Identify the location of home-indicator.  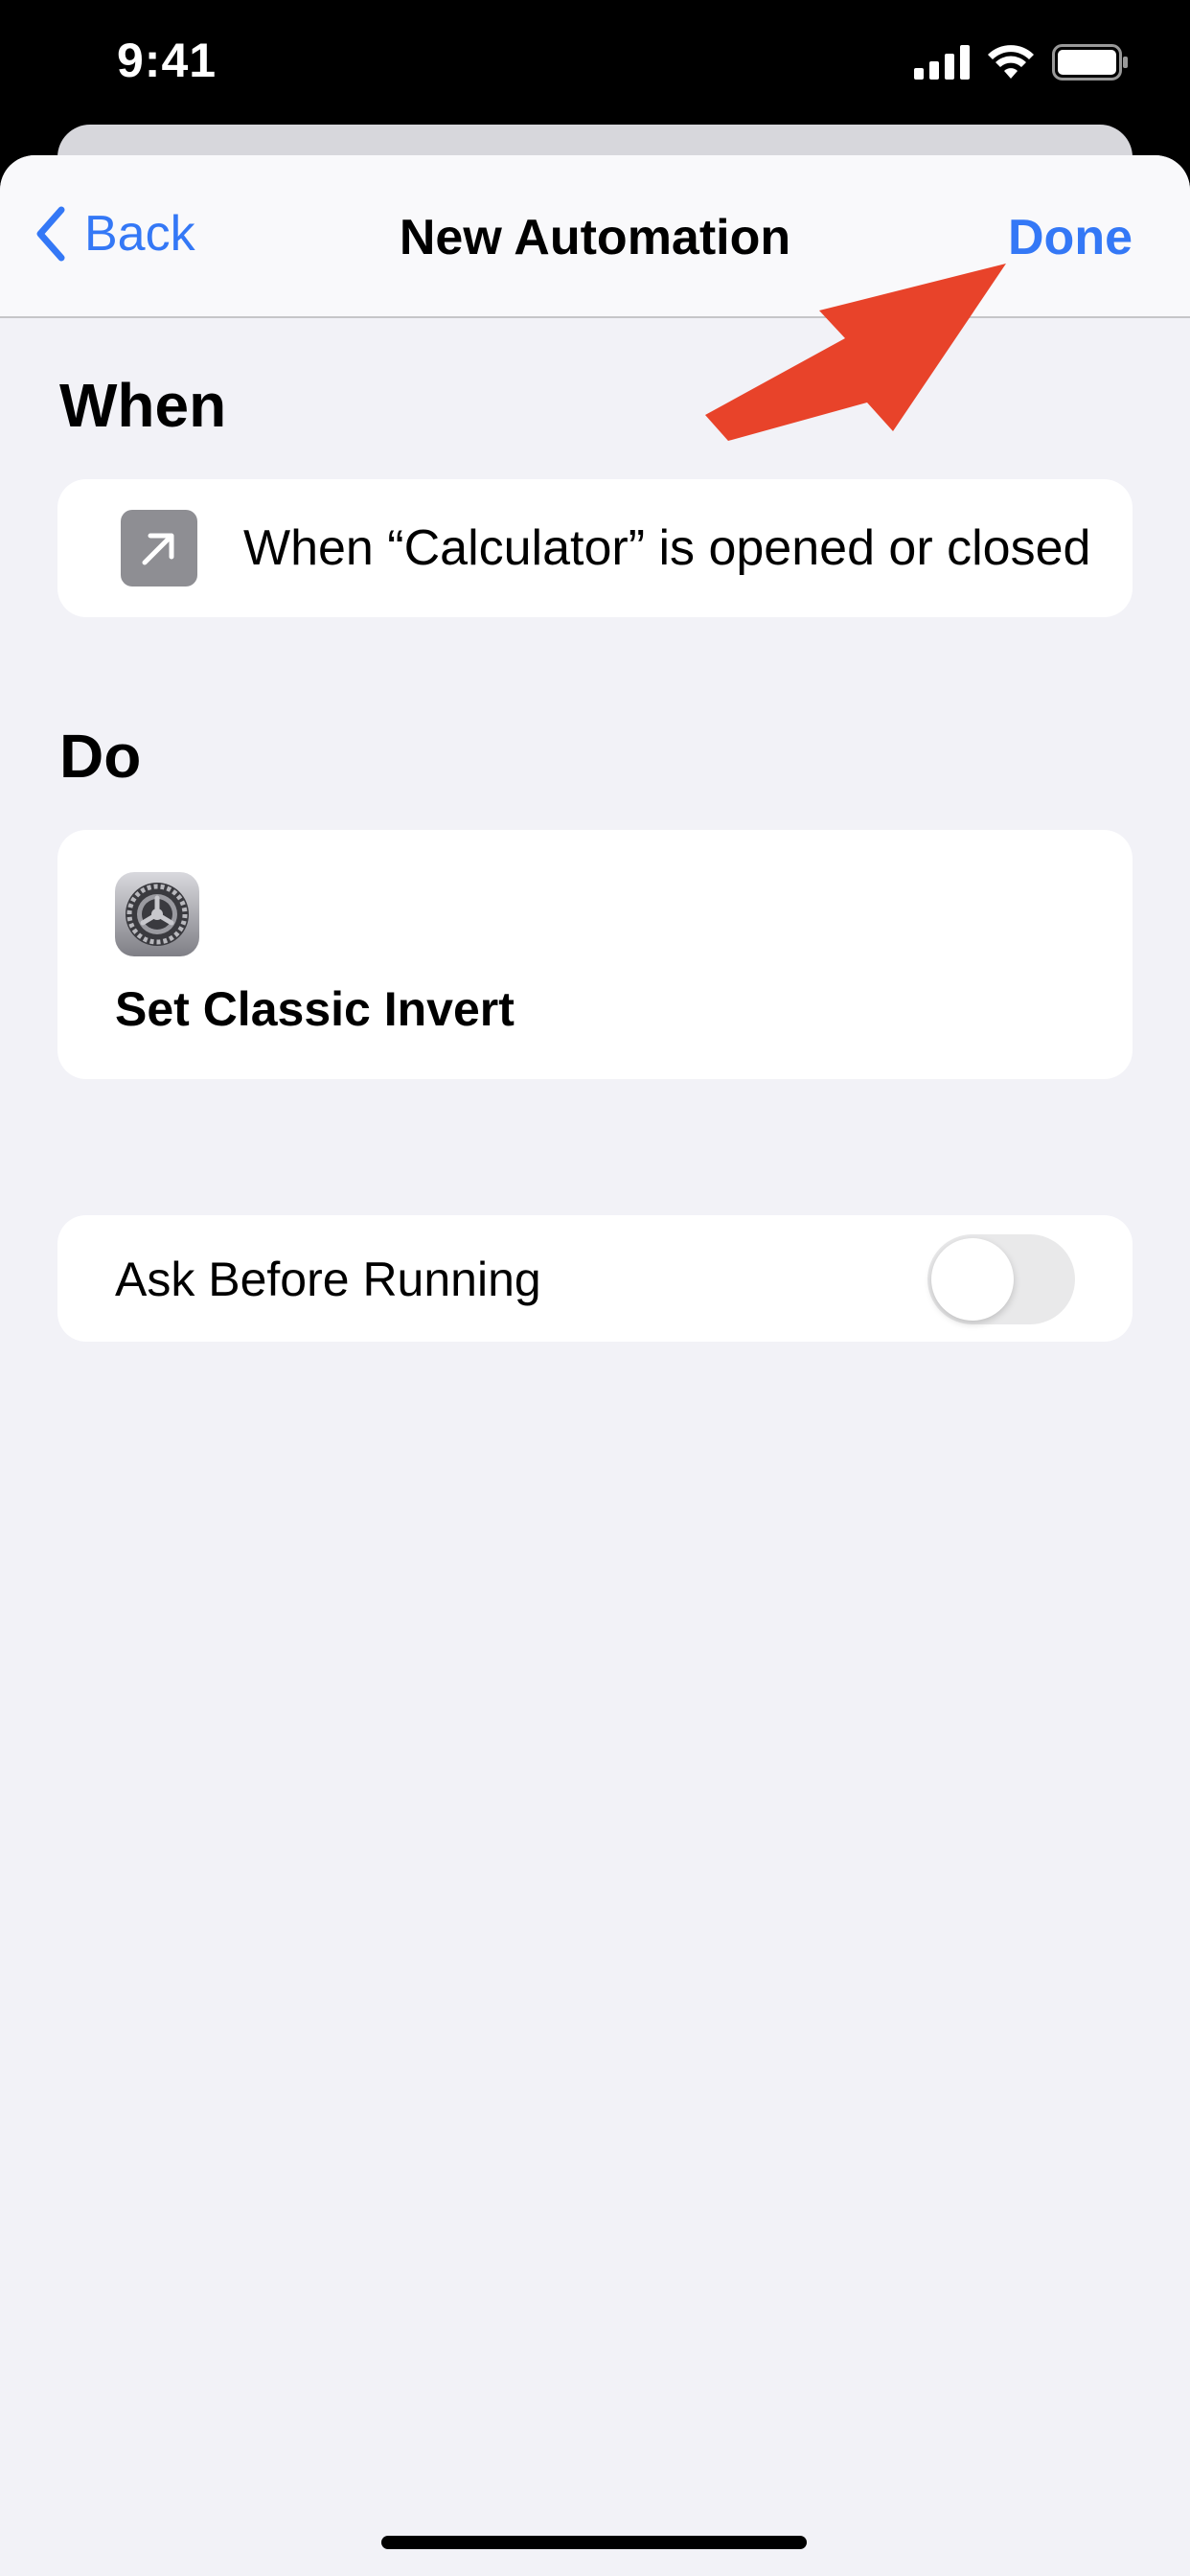
(594, 2542).